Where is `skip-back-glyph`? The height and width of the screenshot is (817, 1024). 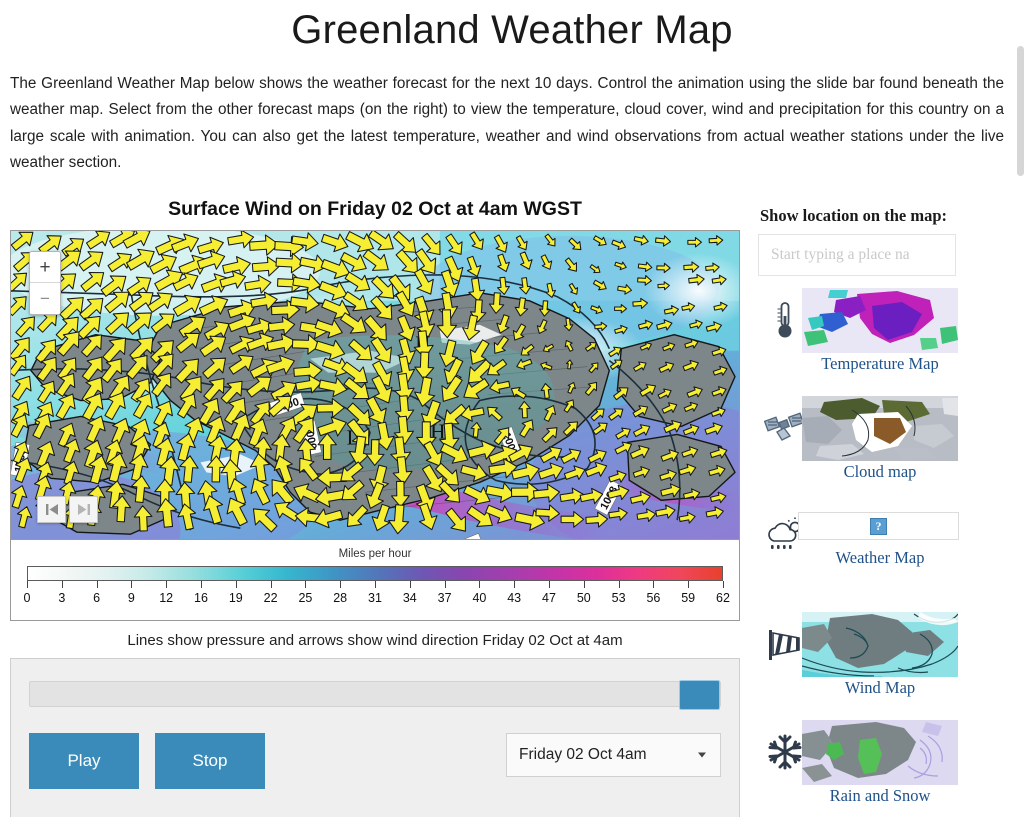 skip-back-glyph is located at coordinates (51, 510).